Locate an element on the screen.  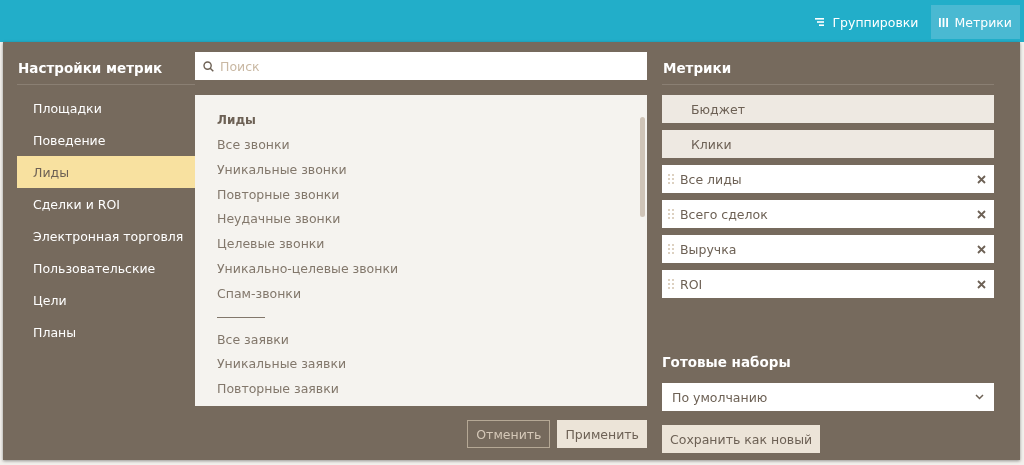
metric-chip: Бюджет is located at coordinates (828, 109).